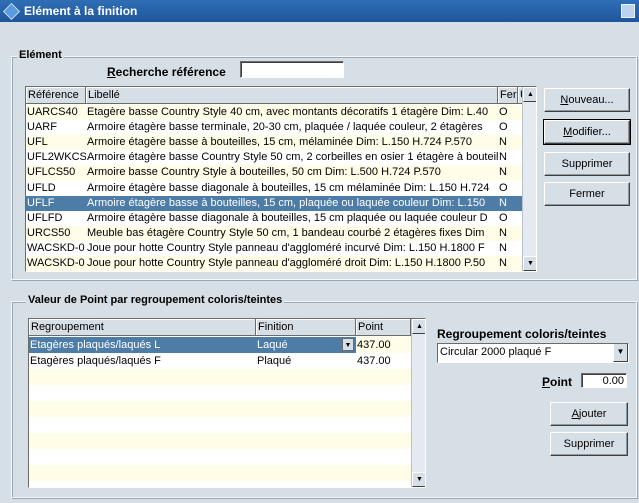  I want to click on element-table-scrollbar: ▲ ▼, so click(529, 179).